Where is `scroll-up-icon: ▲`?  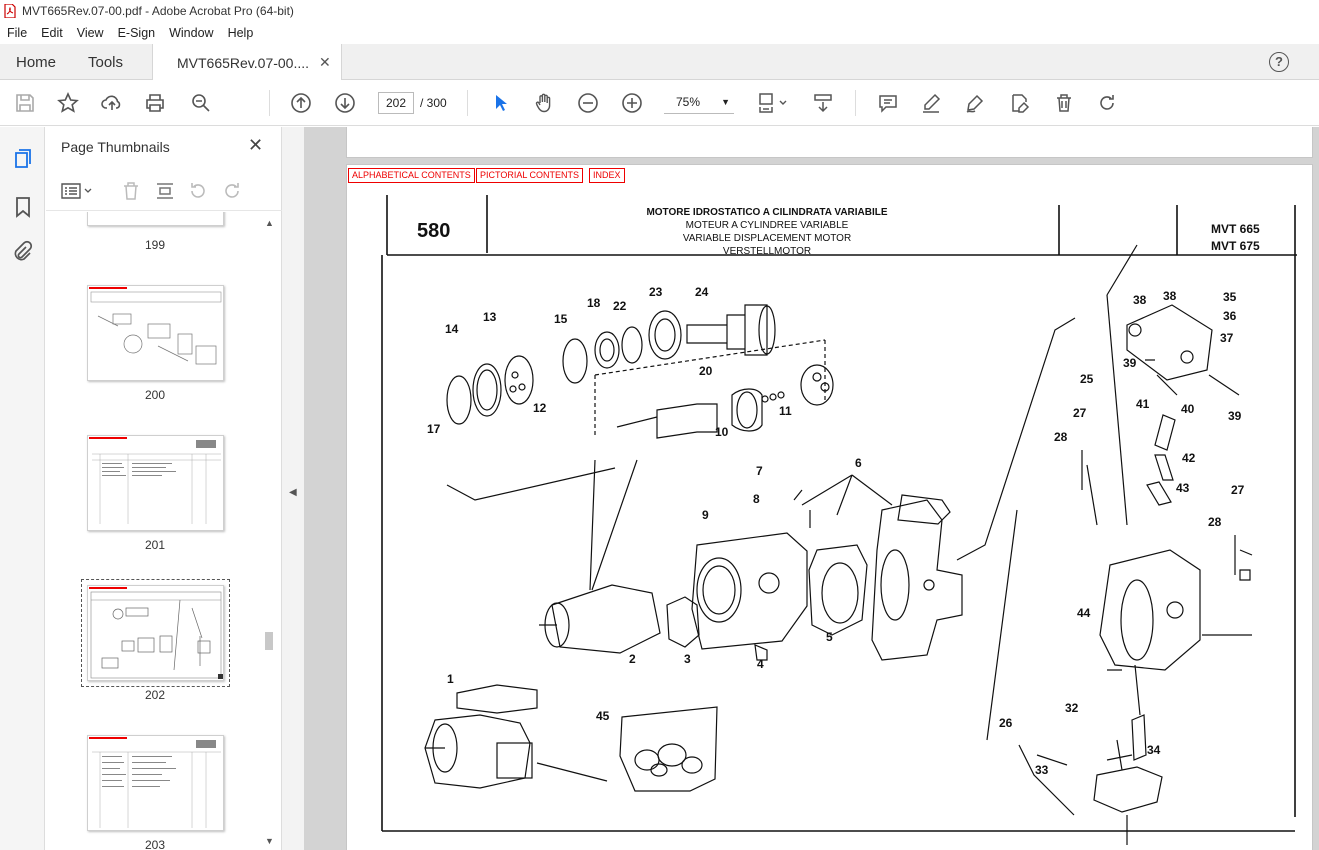
scroll-up-icon: ▲ is located at coordinates (269, 223).